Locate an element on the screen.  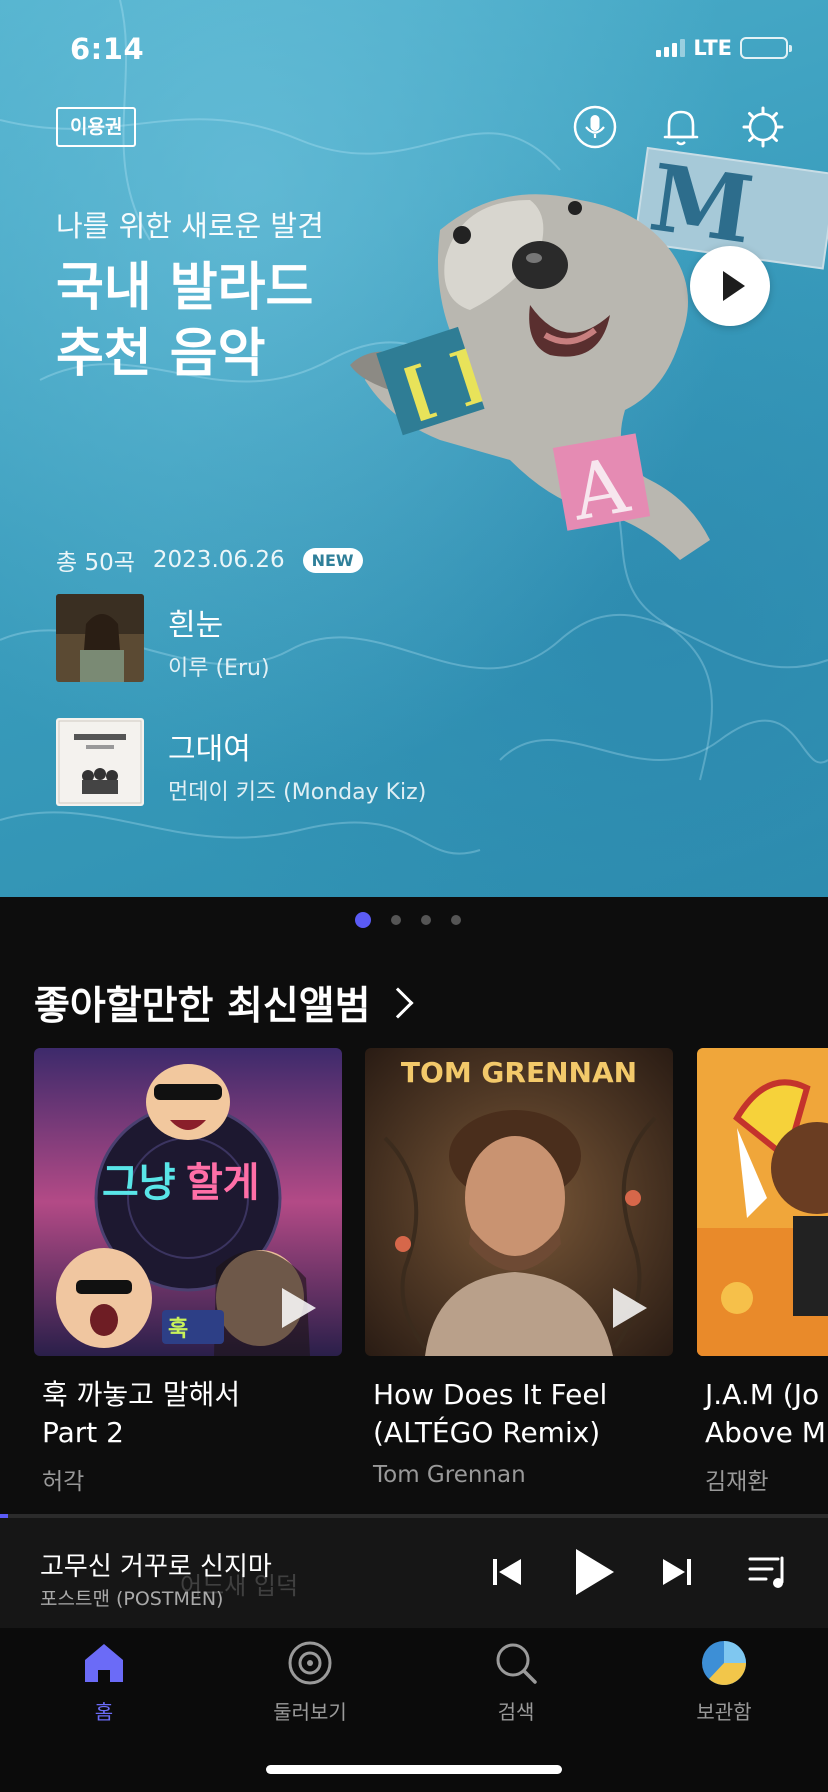
network-type: LTE is located at coordinates (712, 48).